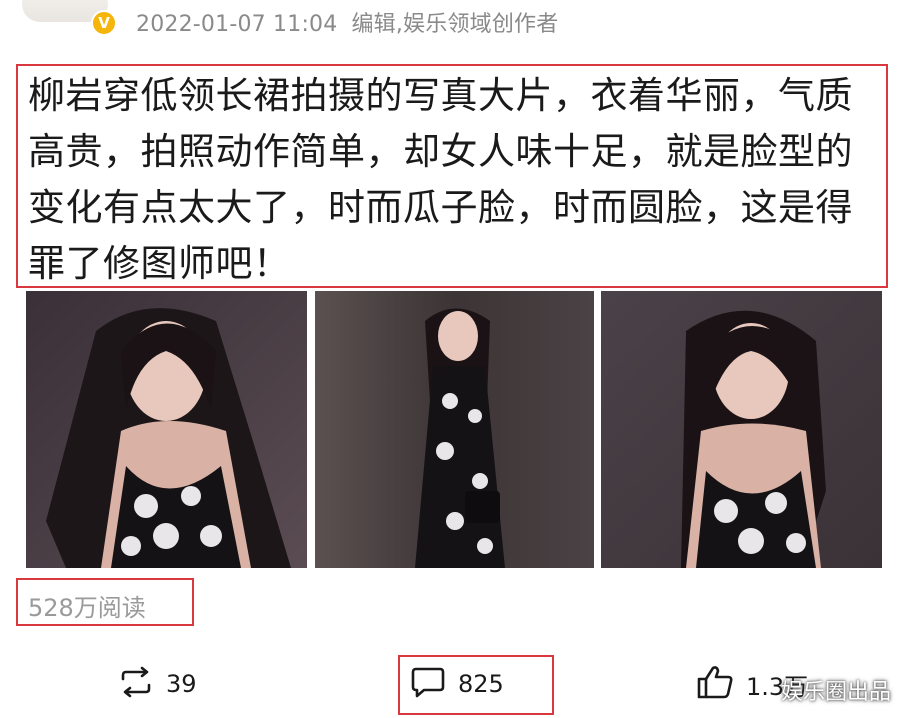 Image resolution: width=905 pixels, height=718 pixels. What do you see at coordinates (104, 23) in the screenshot?
I see `verified-icon: V` at bounding box center [104, 23].